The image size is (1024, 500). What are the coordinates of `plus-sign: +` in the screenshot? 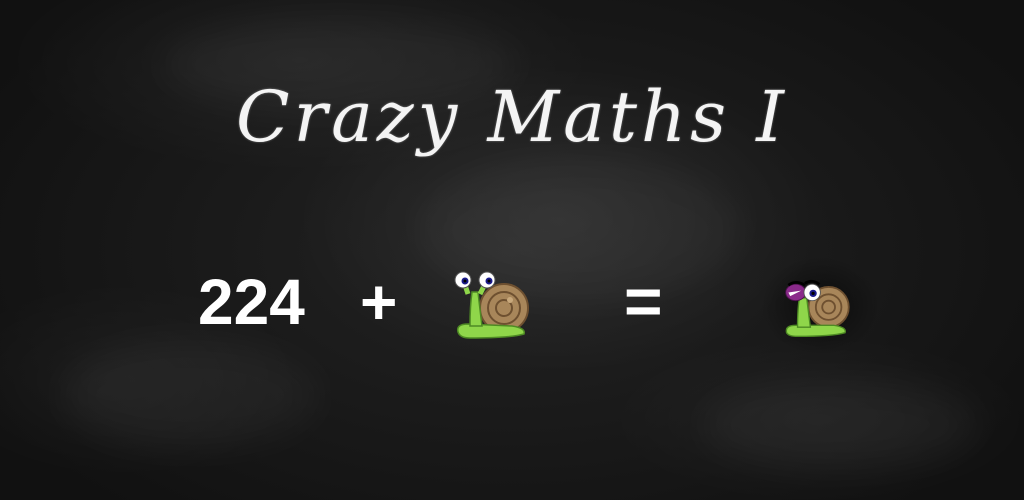 It's located at (379, 302).